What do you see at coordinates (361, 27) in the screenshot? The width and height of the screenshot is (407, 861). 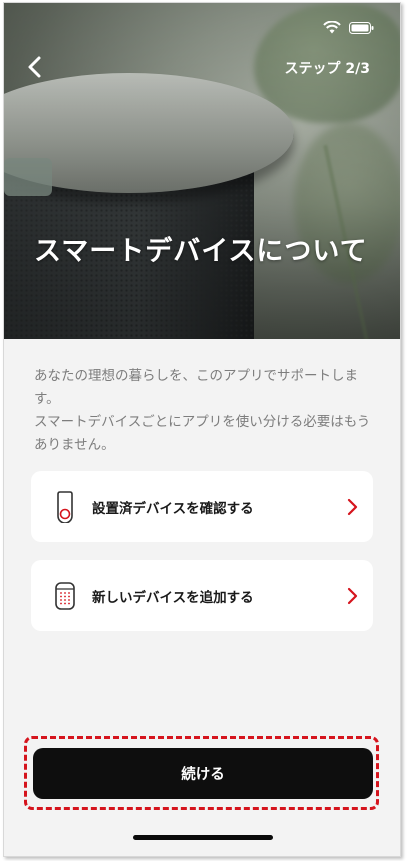 I see `battery-icon` at bounding box center [361, 27].